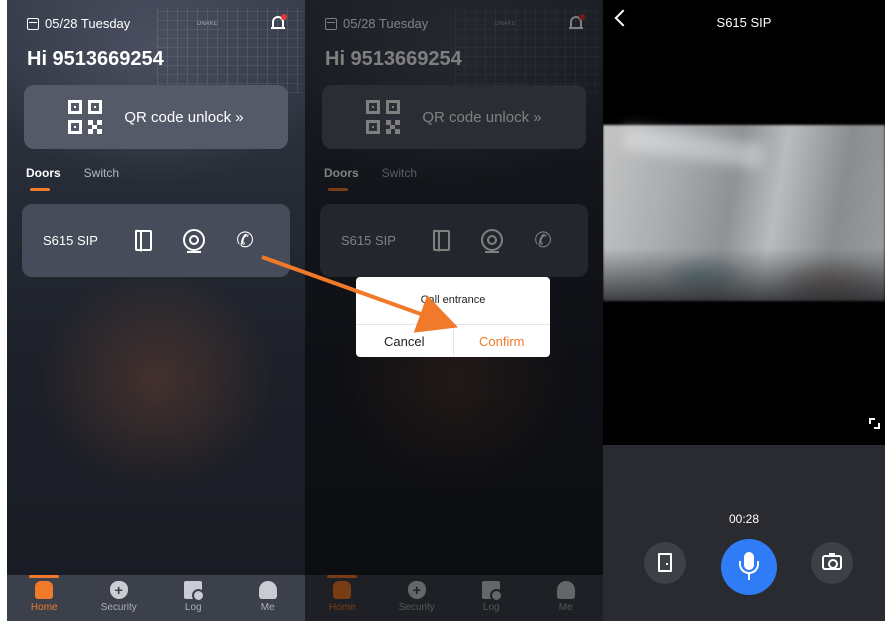 This screenshot has width=885, height=621. I want to click on tab-doors: Doors, so click(43, 178).